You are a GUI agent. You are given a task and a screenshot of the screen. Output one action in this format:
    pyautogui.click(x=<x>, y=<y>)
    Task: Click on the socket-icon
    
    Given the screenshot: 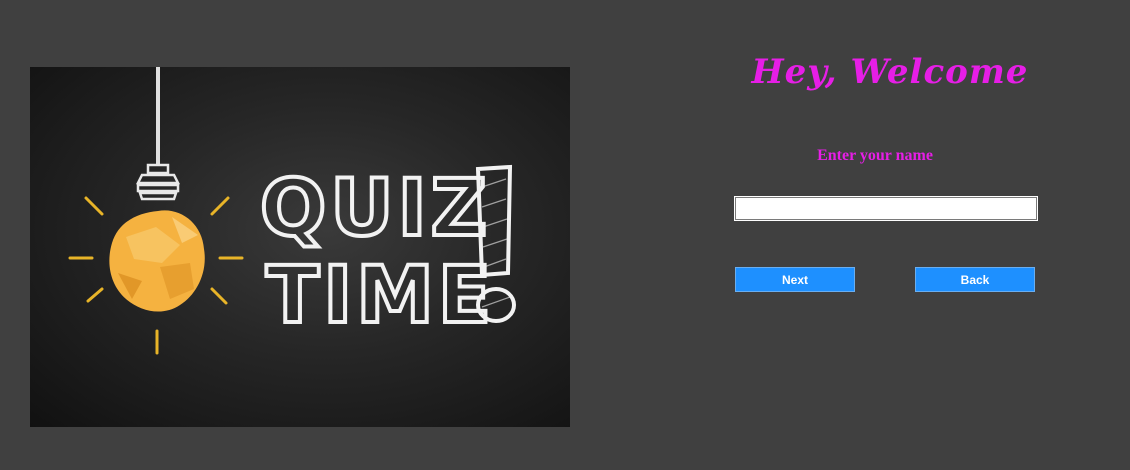 What is the action you would take?
    pyautogui.click(x=158, y=182)
    